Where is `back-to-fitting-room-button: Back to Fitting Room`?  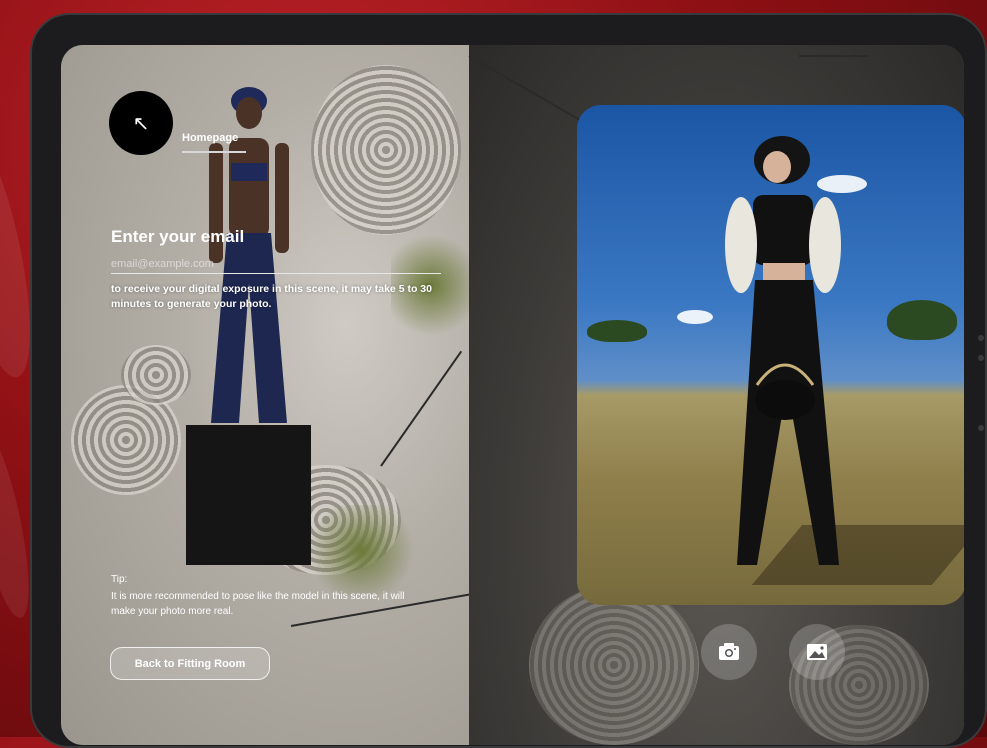
back-to-fitting-room-button: Back to Fitting Room is located at coordinates (190, 663).